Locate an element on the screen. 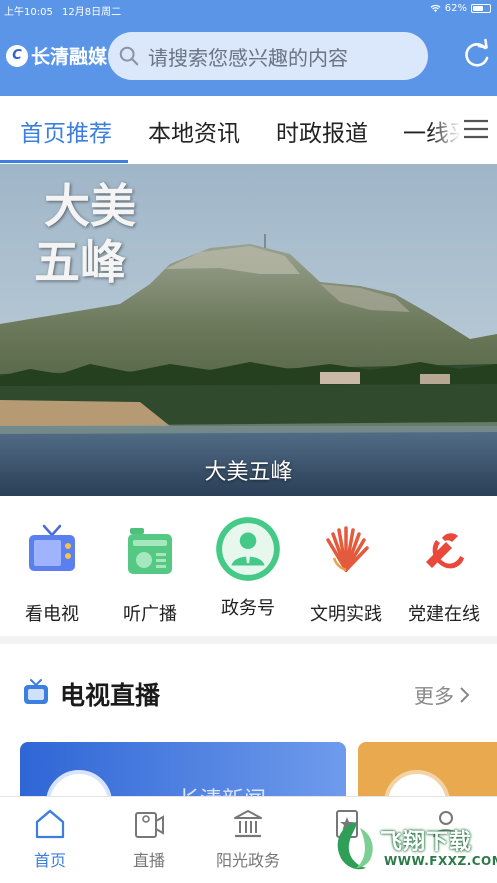  status-bar: 上午10:05 12月8日周二 62% is located at coordinates (248, 9).